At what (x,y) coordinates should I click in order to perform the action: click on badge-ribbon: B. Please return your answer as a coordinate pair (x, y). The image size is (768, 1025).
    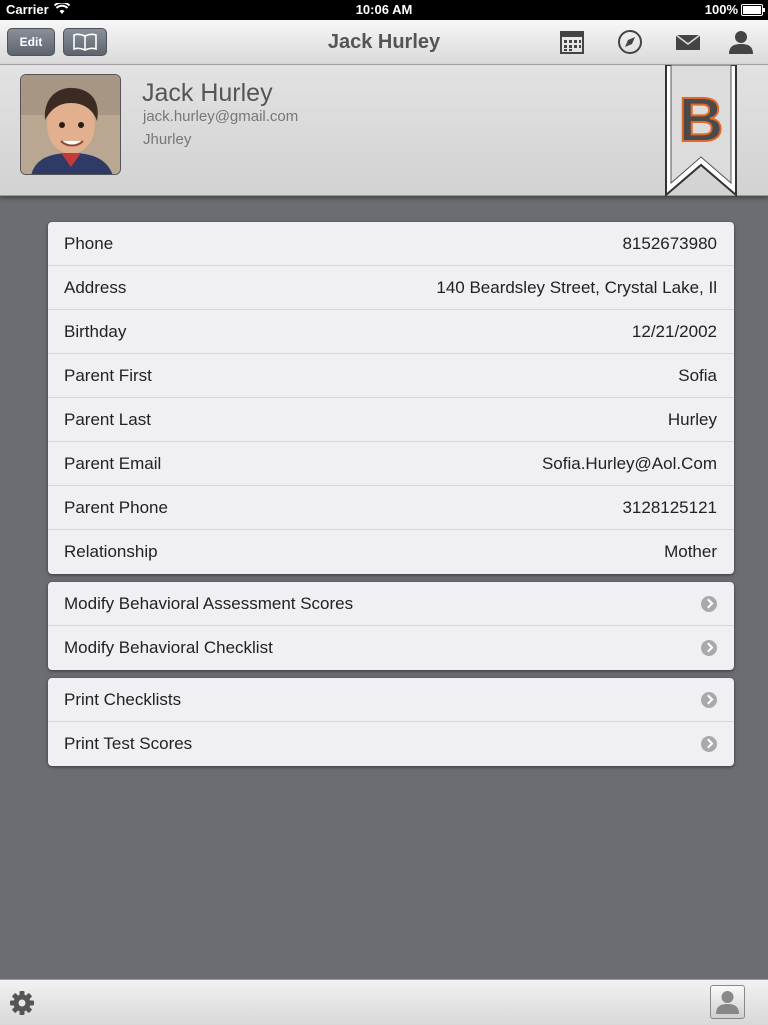
    Looking at the image, I should click on (701, 131).